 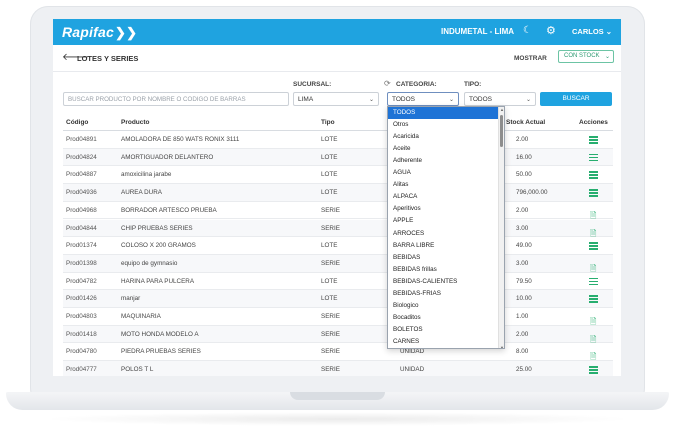 I want to click on stock-value: 49.00, so click(x=524, y=246).